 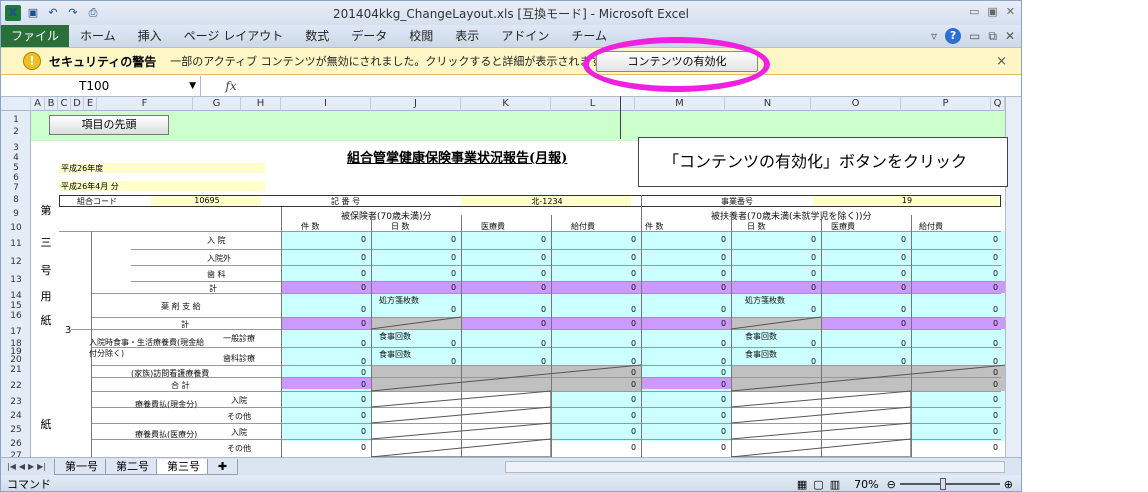 What do you see at coordinates (16, 306) in the screenshot?
I see `row-header: 15` at bounding box center [16, 306].